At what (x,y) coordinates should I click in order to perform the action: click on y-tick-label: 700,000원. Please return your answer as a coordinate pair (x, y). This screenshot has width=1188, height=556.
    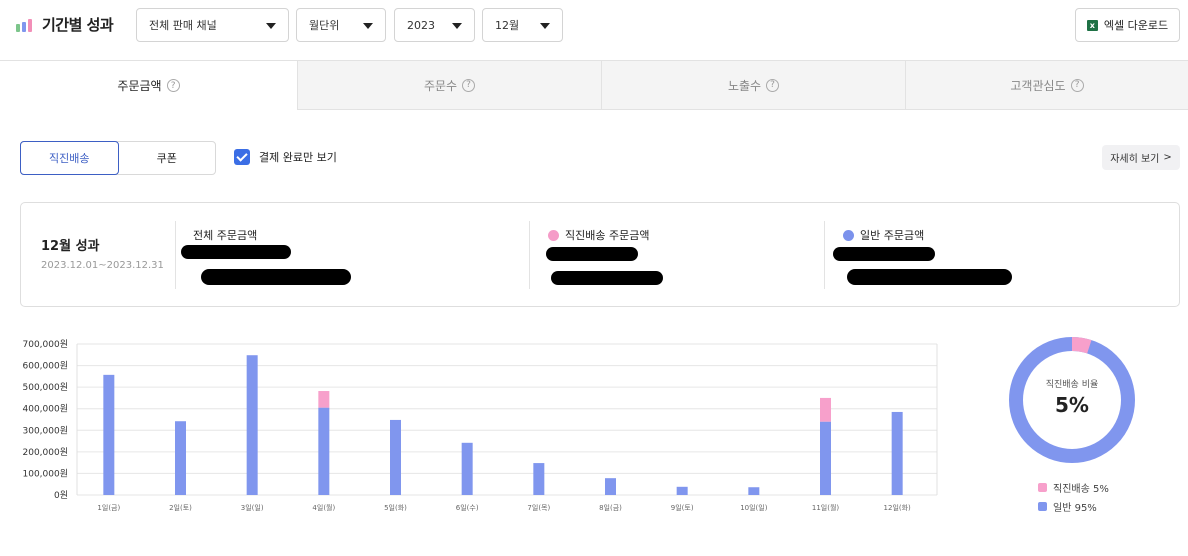
    Looking at the image, I should click on (46, 344).